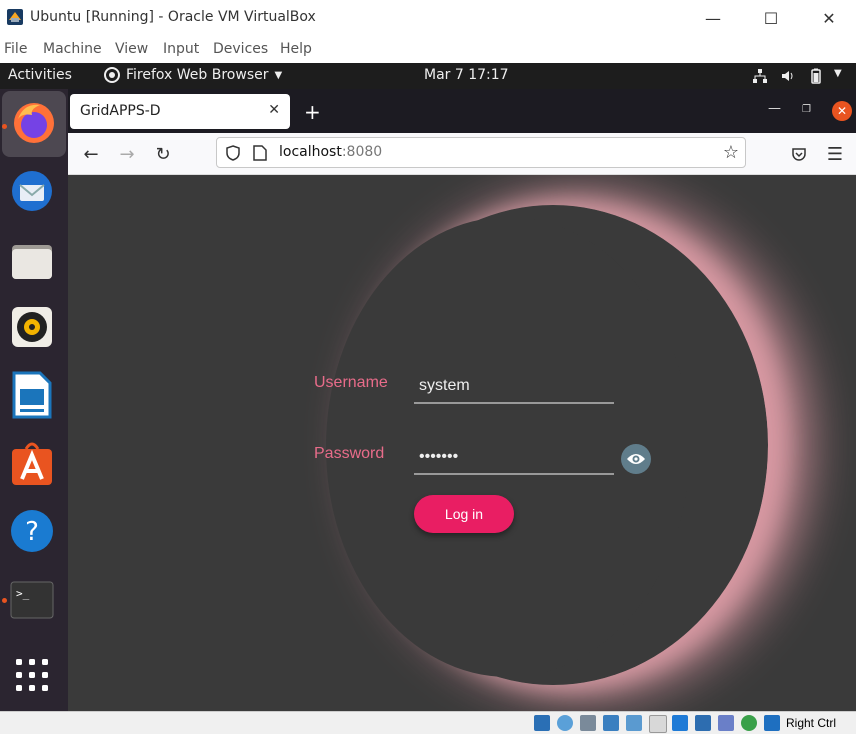 The width and height of the screenshot is (856, 734). Describe the element at coordinates (760, 78) in the screenshot. I see `network-icon` at that location.